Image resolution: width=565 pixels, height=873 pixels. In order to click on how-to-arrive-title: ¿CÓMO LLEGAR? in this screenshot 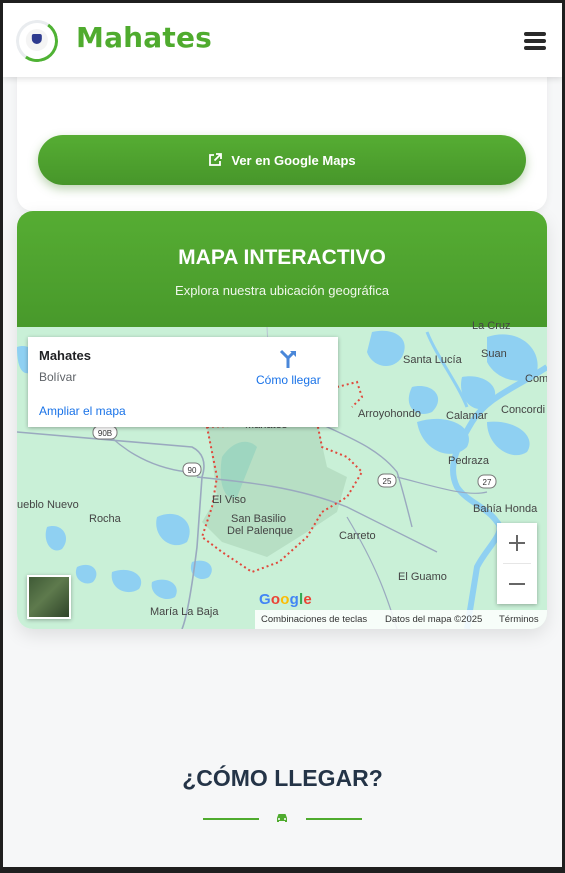, I will do `click(282, 778)`.